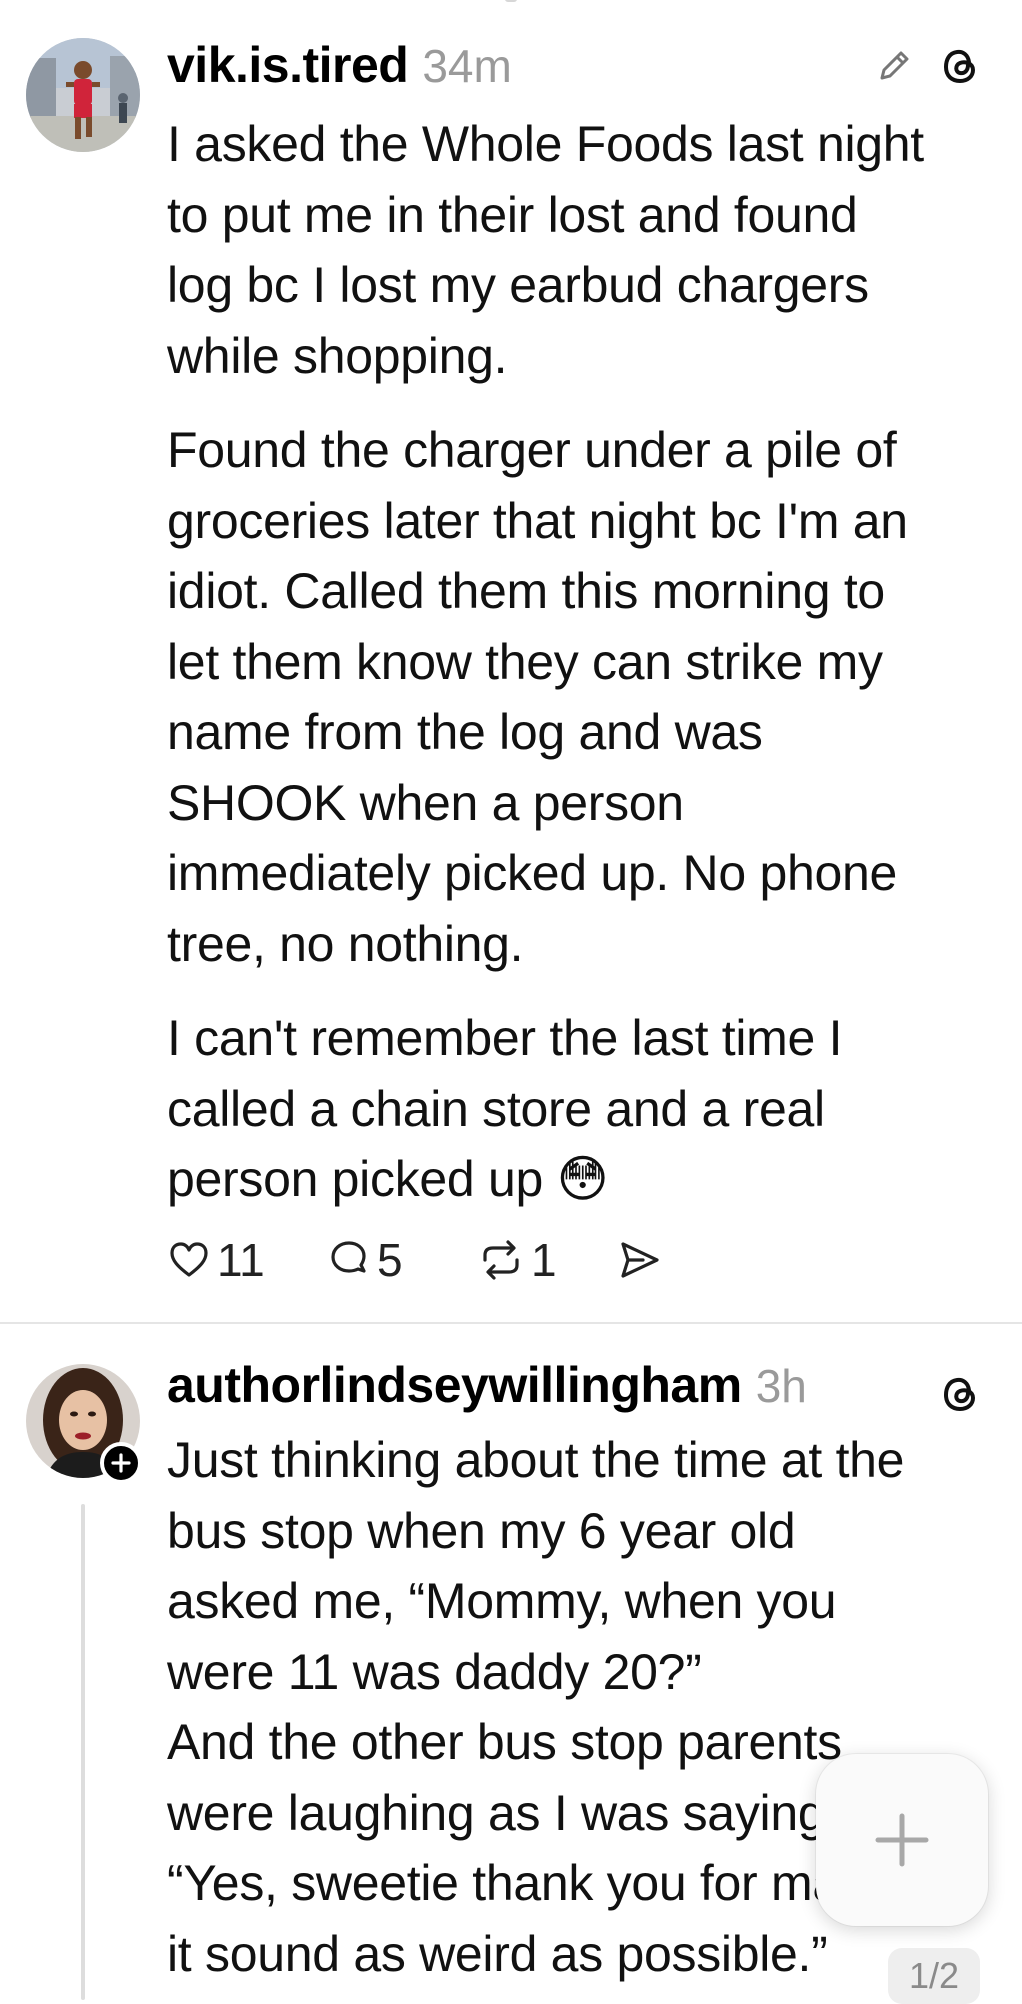 Image resolution: width=1022 pixels, height=2004 pixels. What do you see at coordinates (496, 1108) in the screenshot?
I see `text-line: called a chain store and a real` at bounding box center [496, 1108].